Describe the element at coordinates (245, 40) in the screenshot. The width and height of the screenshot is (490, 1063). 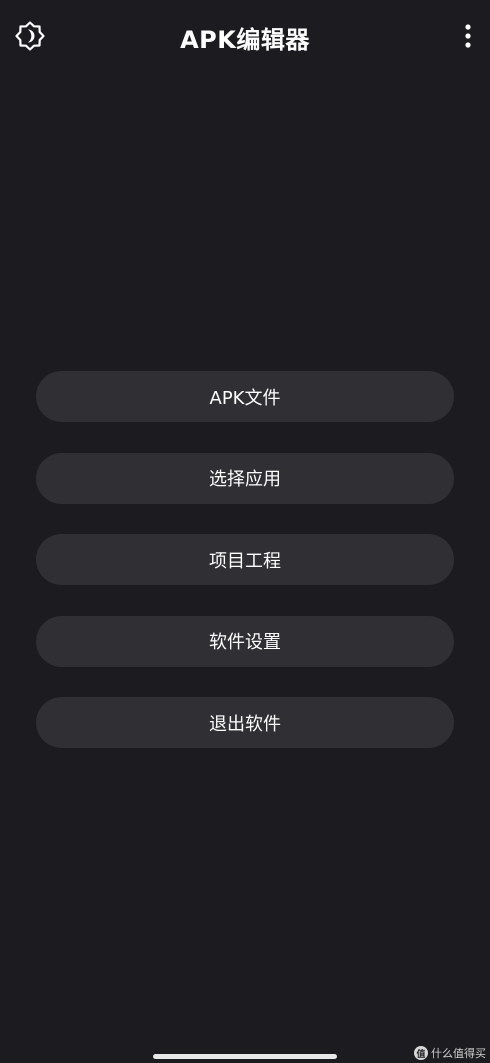
I see `app-title: APK编辑器` at that location.